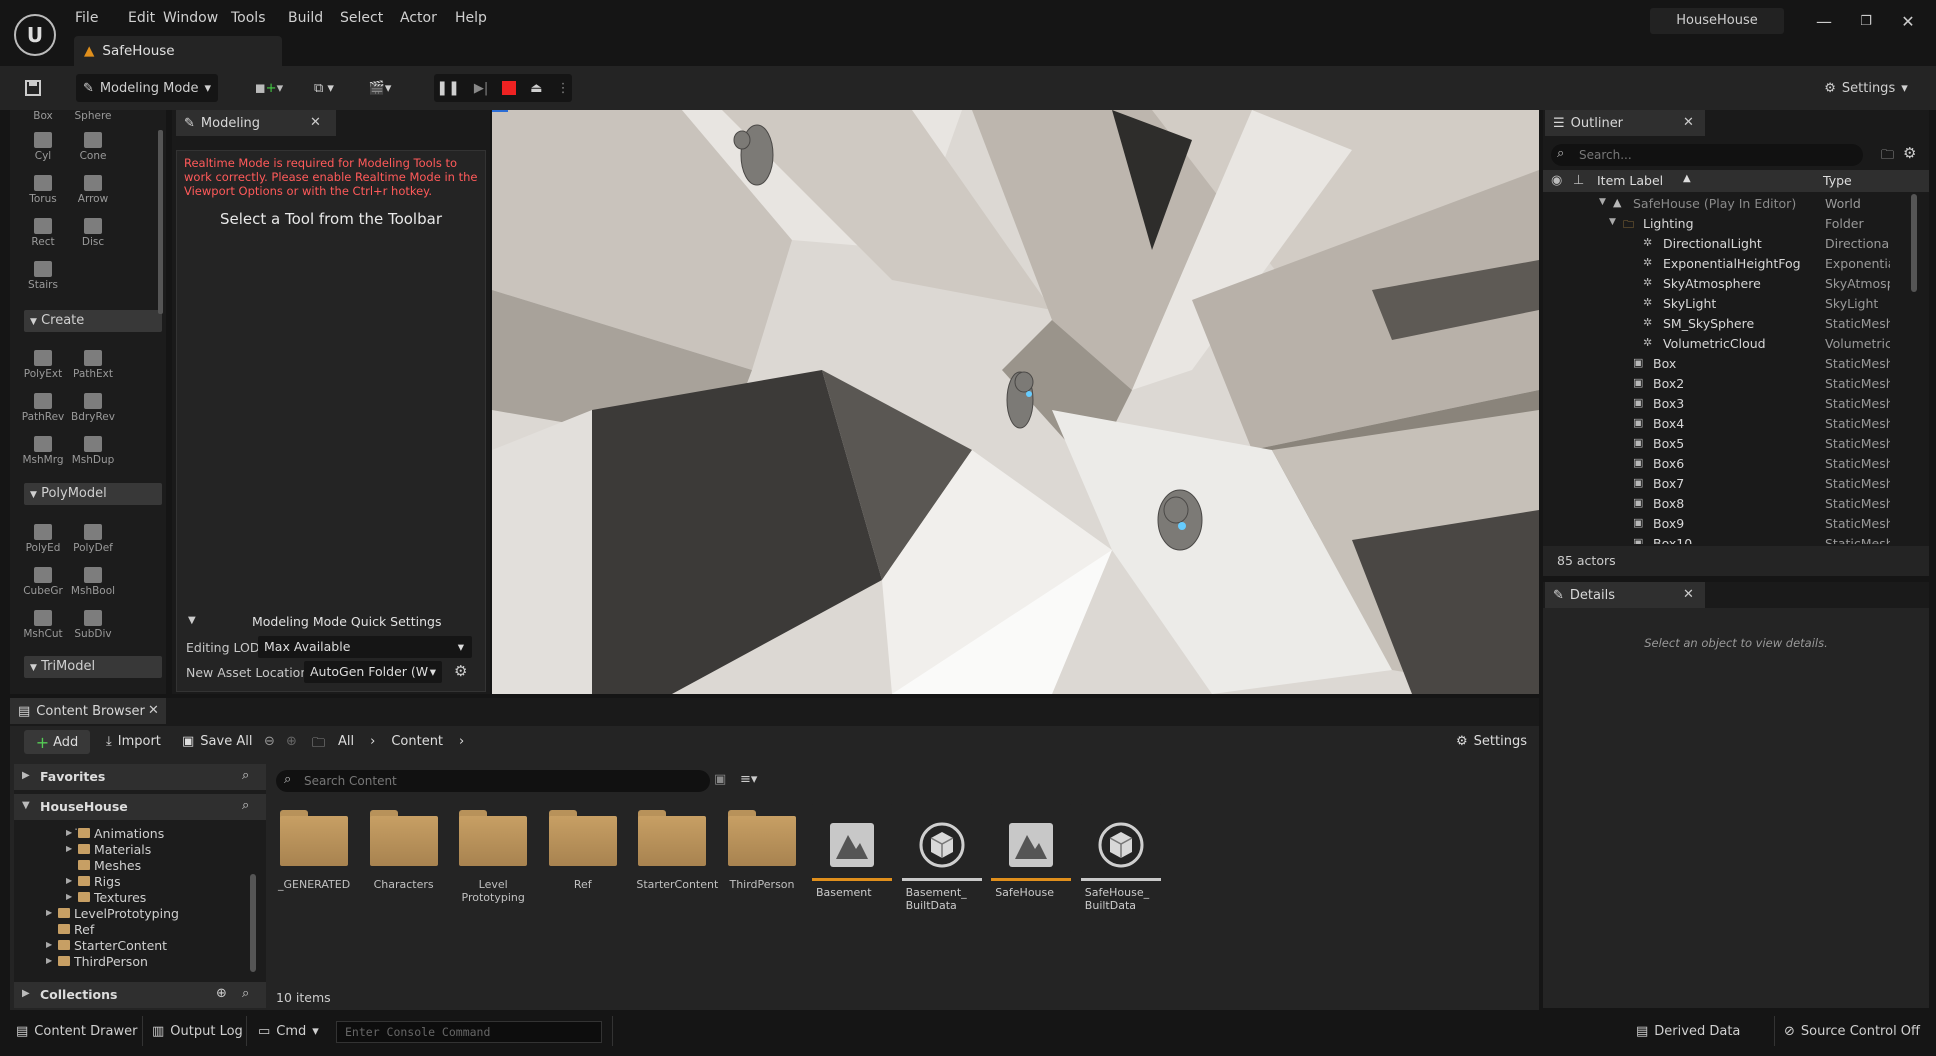 The height and width of the screenshot is (1056, 1936). I want to click on tool-polyext: PolyExt, so click(43, 365).